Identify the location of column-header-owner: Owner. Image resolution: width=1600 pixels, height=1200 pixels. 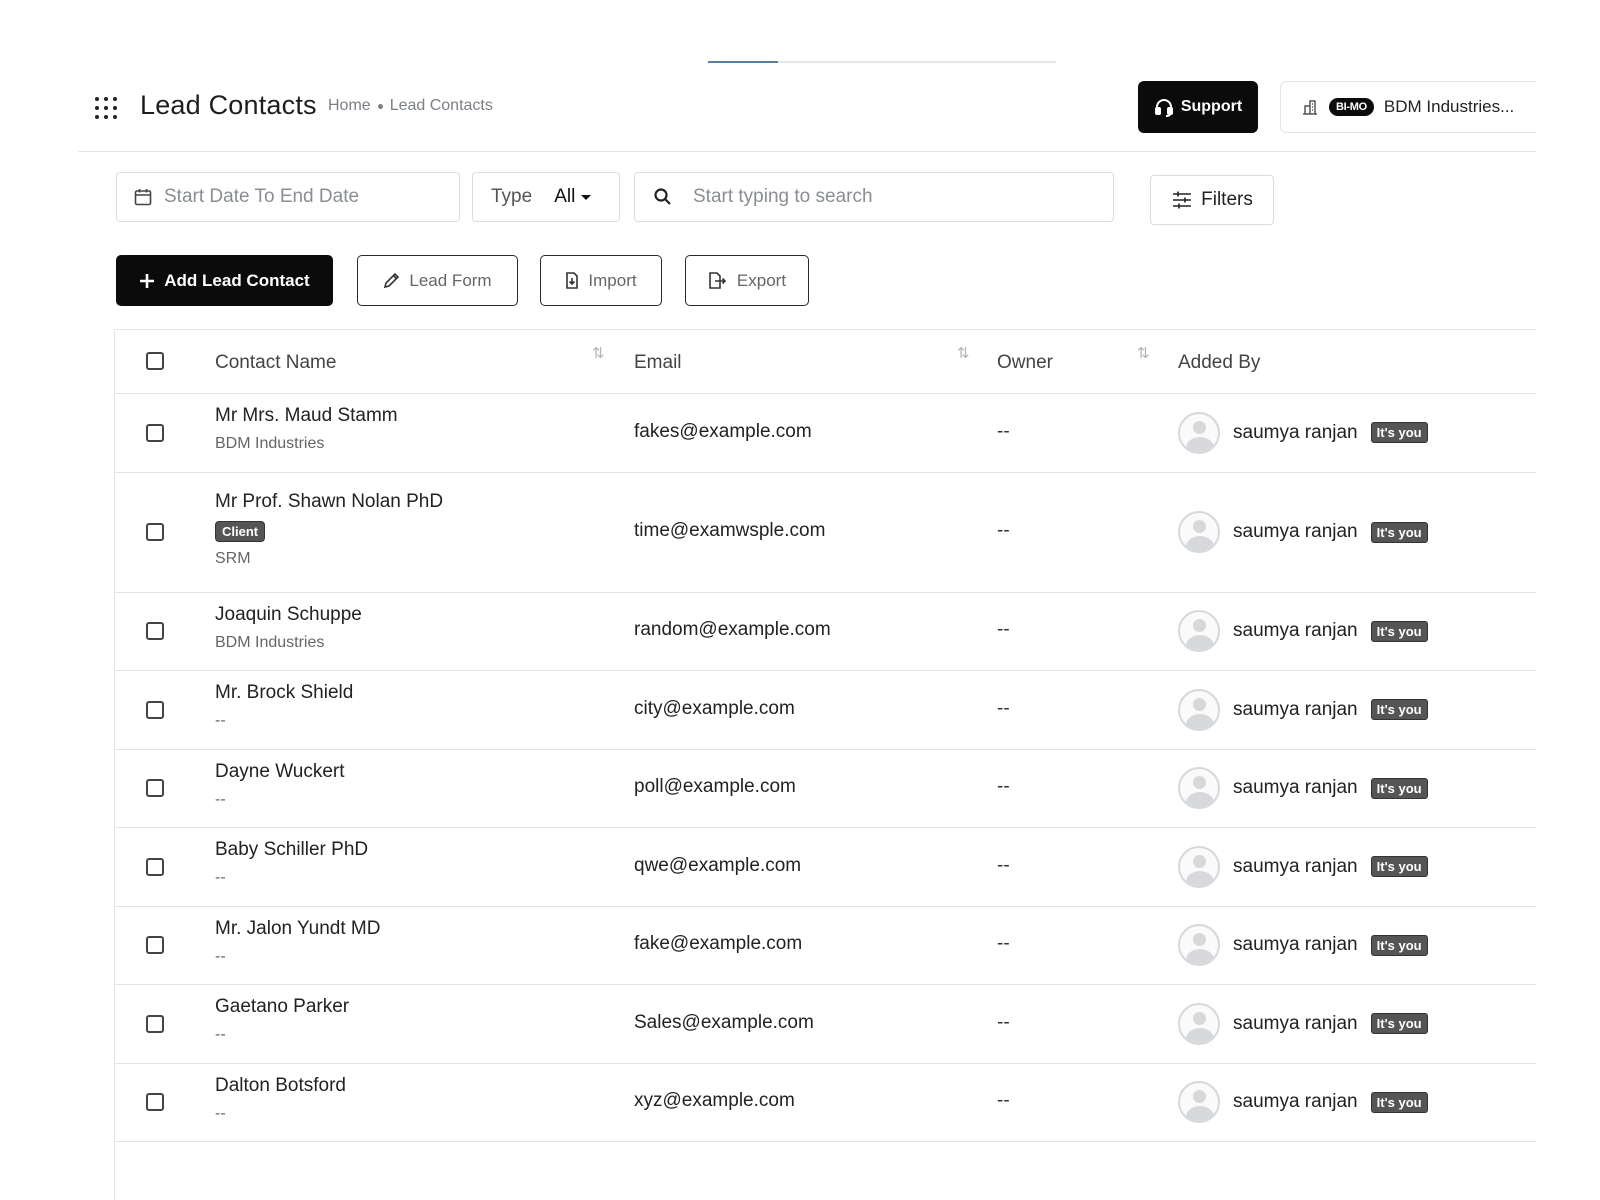
(1025, 363).